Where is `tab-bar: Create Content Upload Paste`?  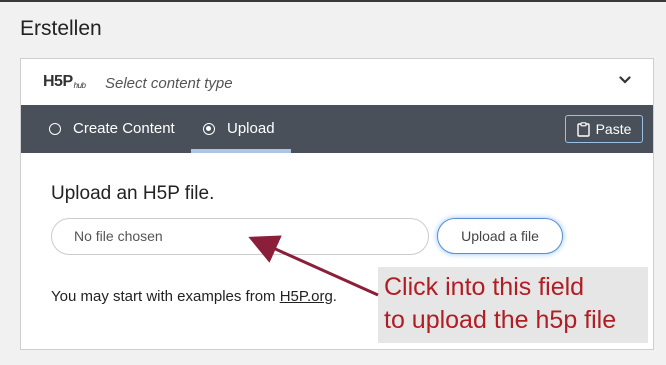
tab-bar: Create Content Upload Paste is located at coordinates (337, 129).